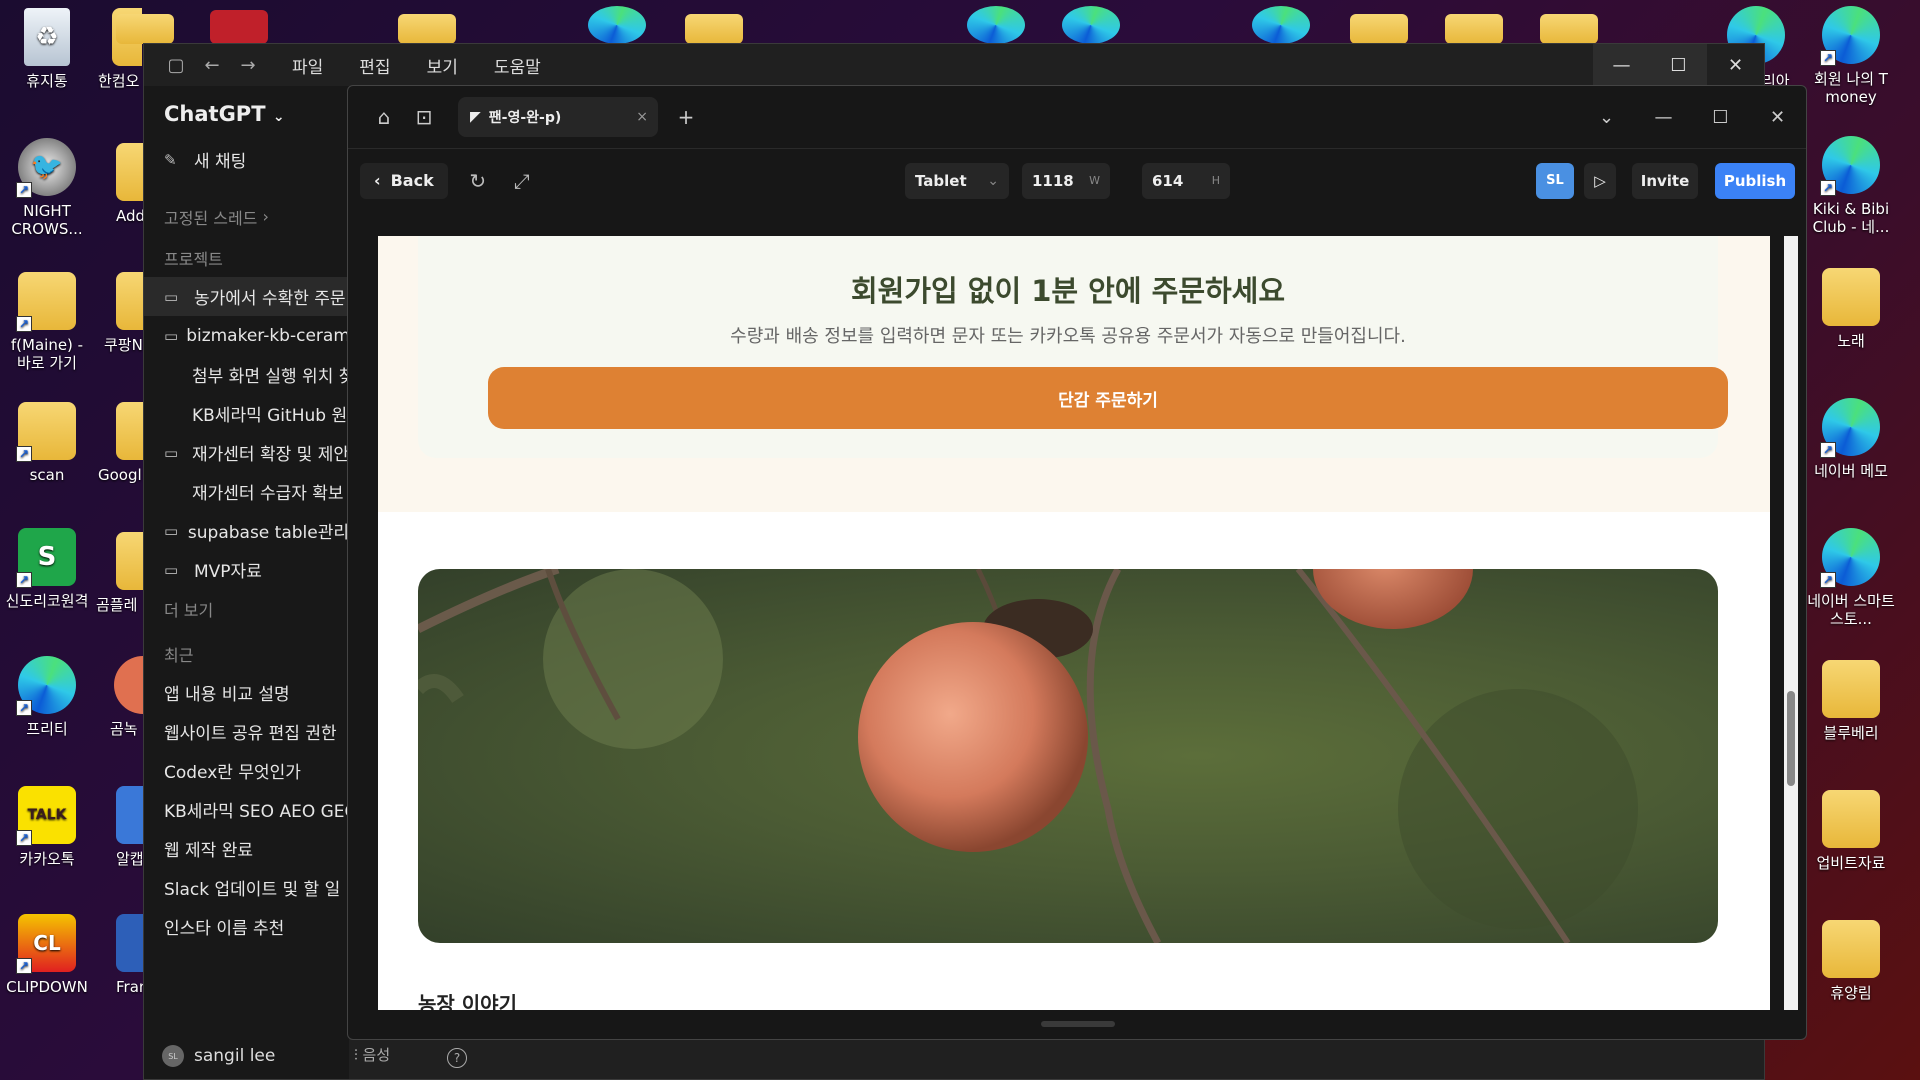 The height and width of the screenshot is (1080, 1920). Describe the element at coordinates (246, 569) in the screenshot. I see `project-item: ▭ MVP자료` at that location.